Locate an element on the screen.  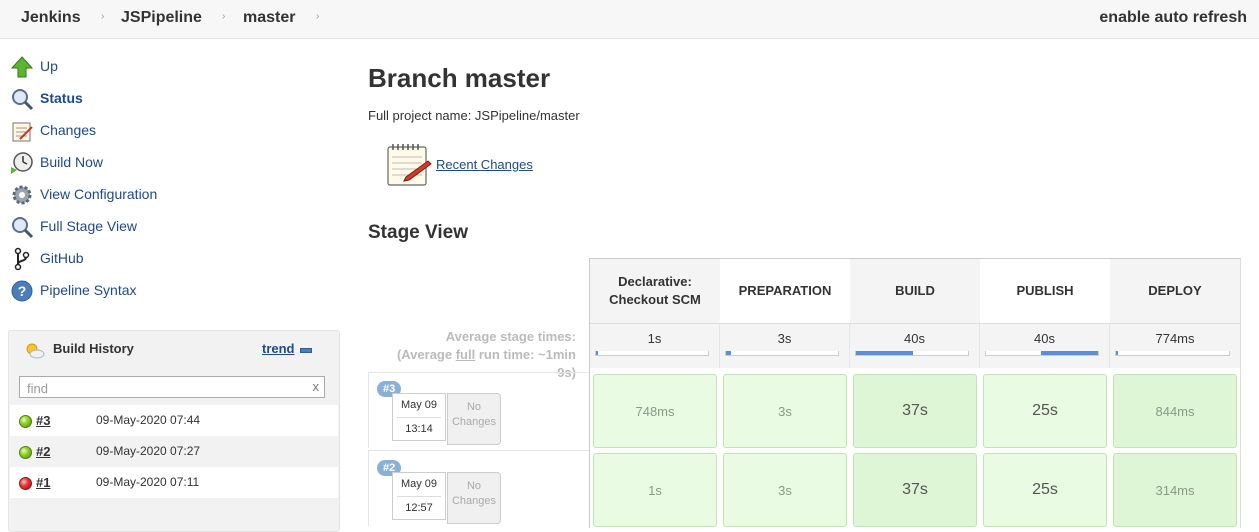
run-date: May 09 is located at coordinates (419, 484).